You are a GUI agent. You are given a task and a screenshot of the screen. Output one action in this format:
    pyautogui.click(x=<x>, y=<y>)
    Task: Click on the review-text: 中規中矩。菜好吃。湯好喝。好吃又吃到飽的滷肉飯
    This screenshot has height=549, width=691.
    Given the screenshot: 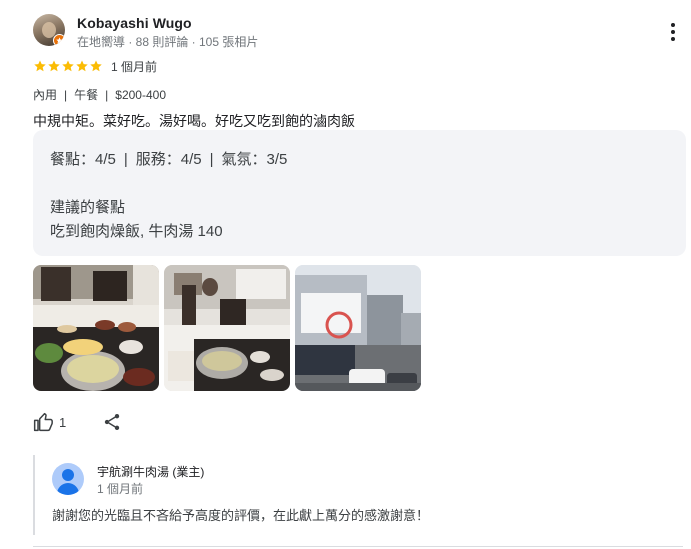 What is the action you would take?
    pyautogui.click(x=194, y=121)
    